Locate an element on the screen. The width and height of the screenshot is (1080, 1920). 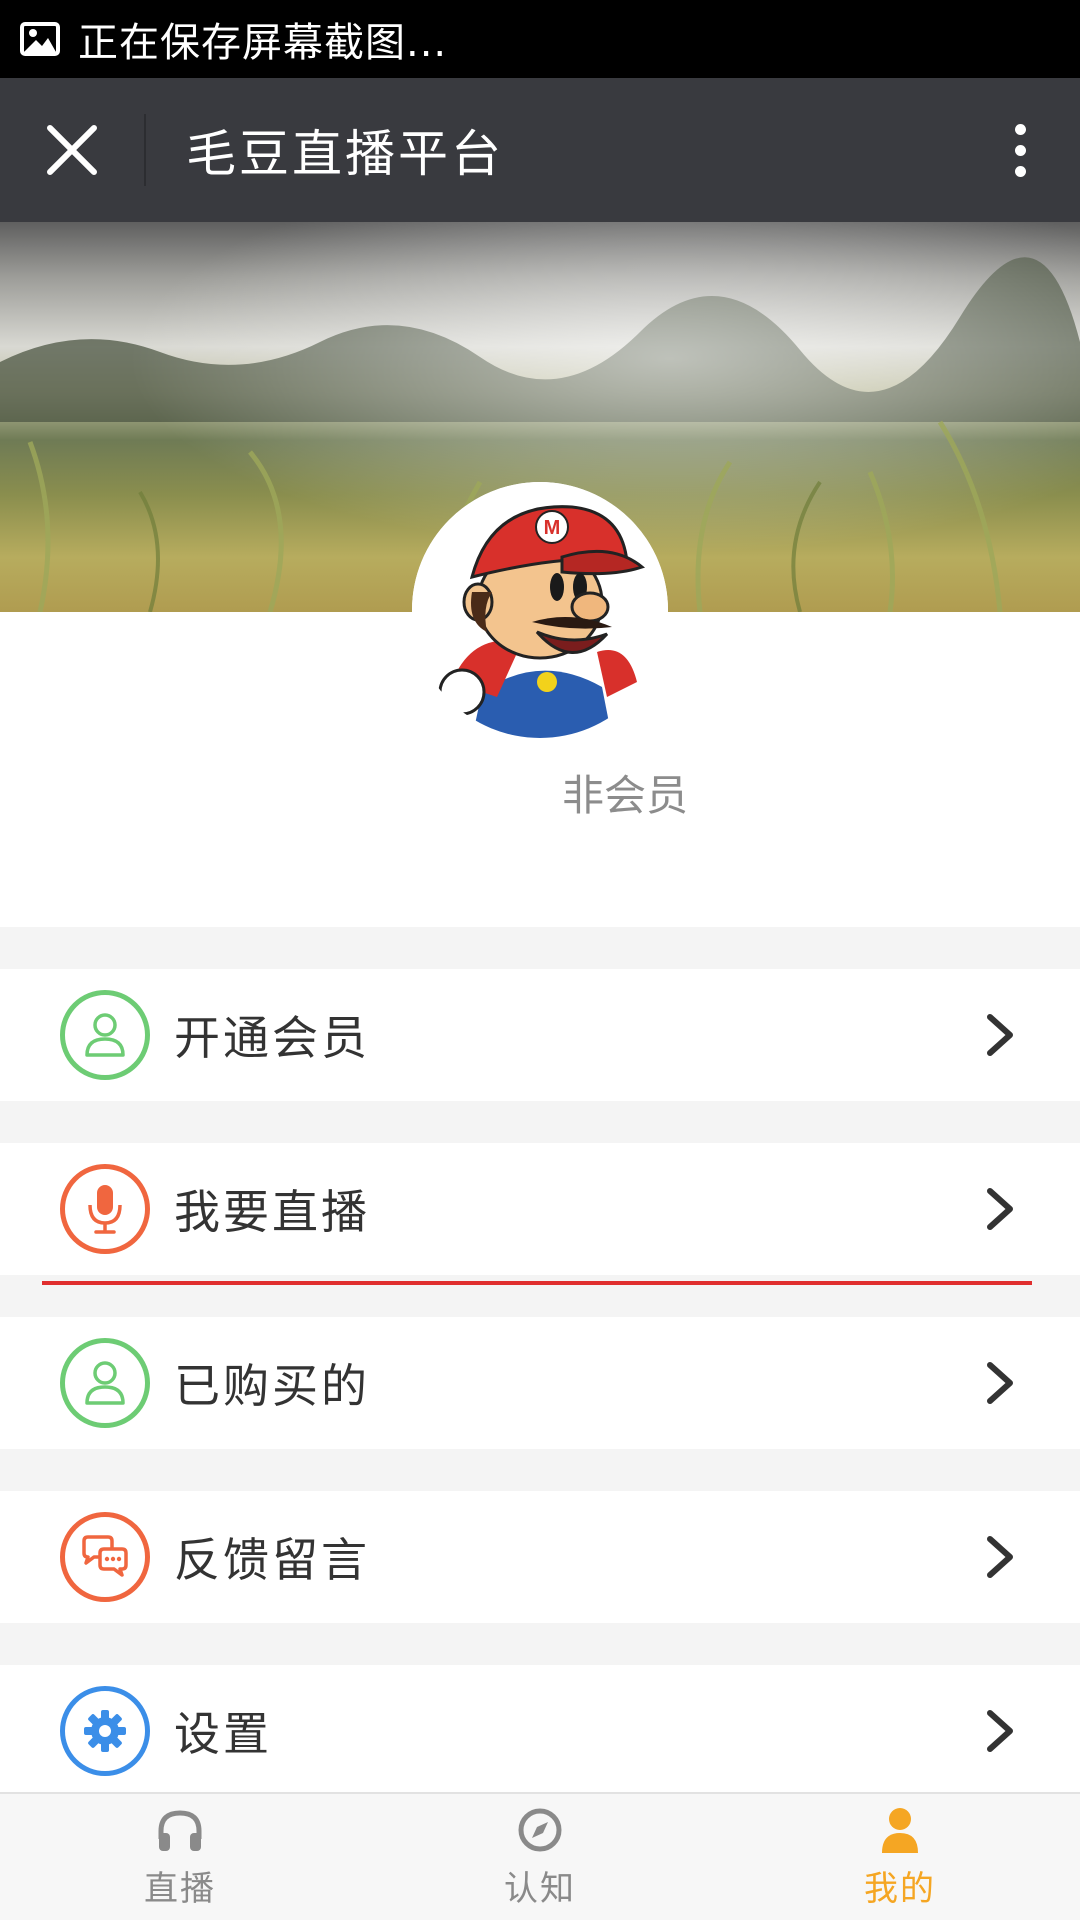
person-icon is located at coordinates (900, 1830).